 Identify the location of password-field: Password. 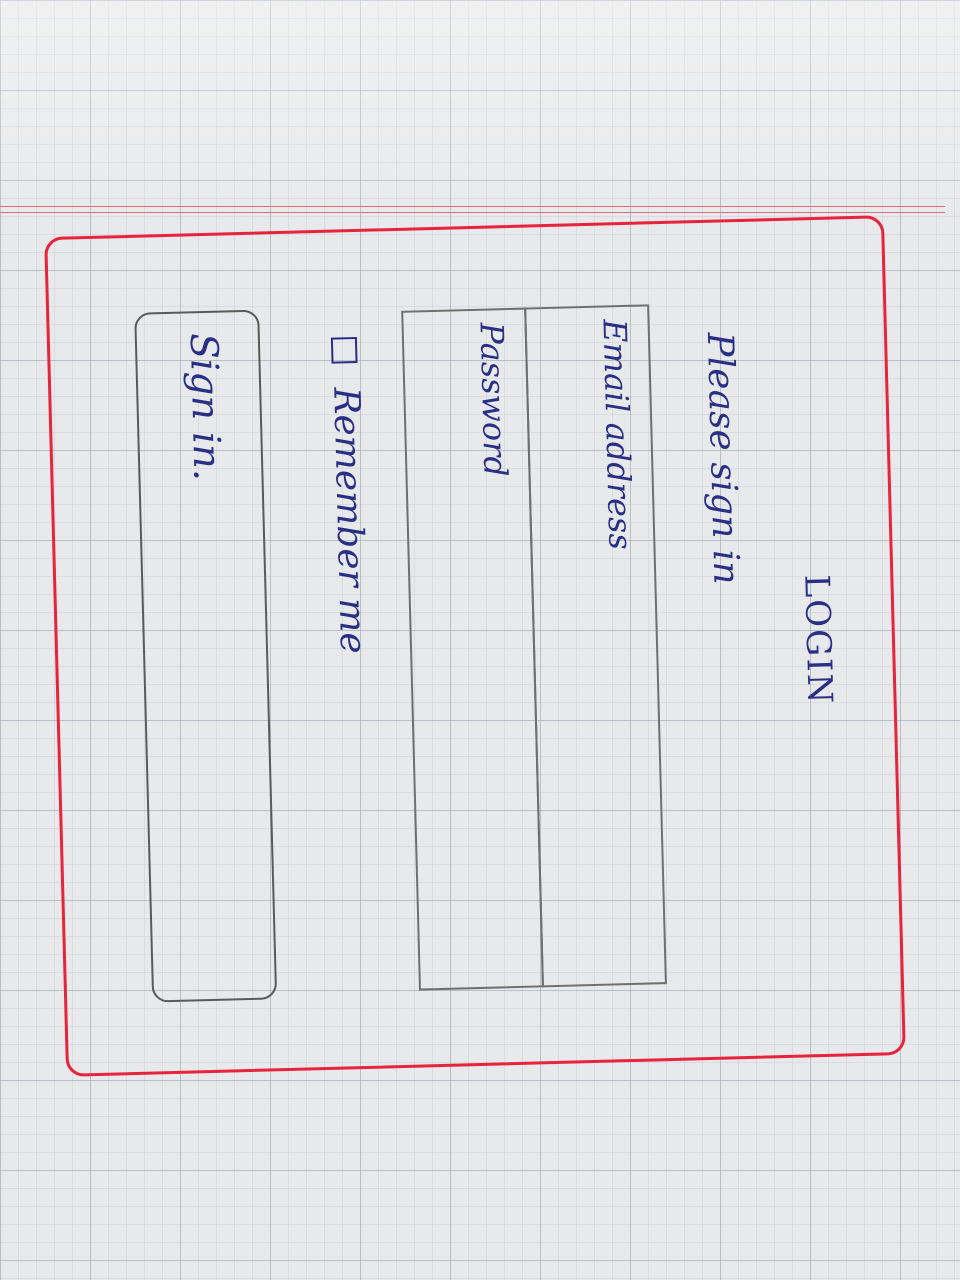
(472, 649).